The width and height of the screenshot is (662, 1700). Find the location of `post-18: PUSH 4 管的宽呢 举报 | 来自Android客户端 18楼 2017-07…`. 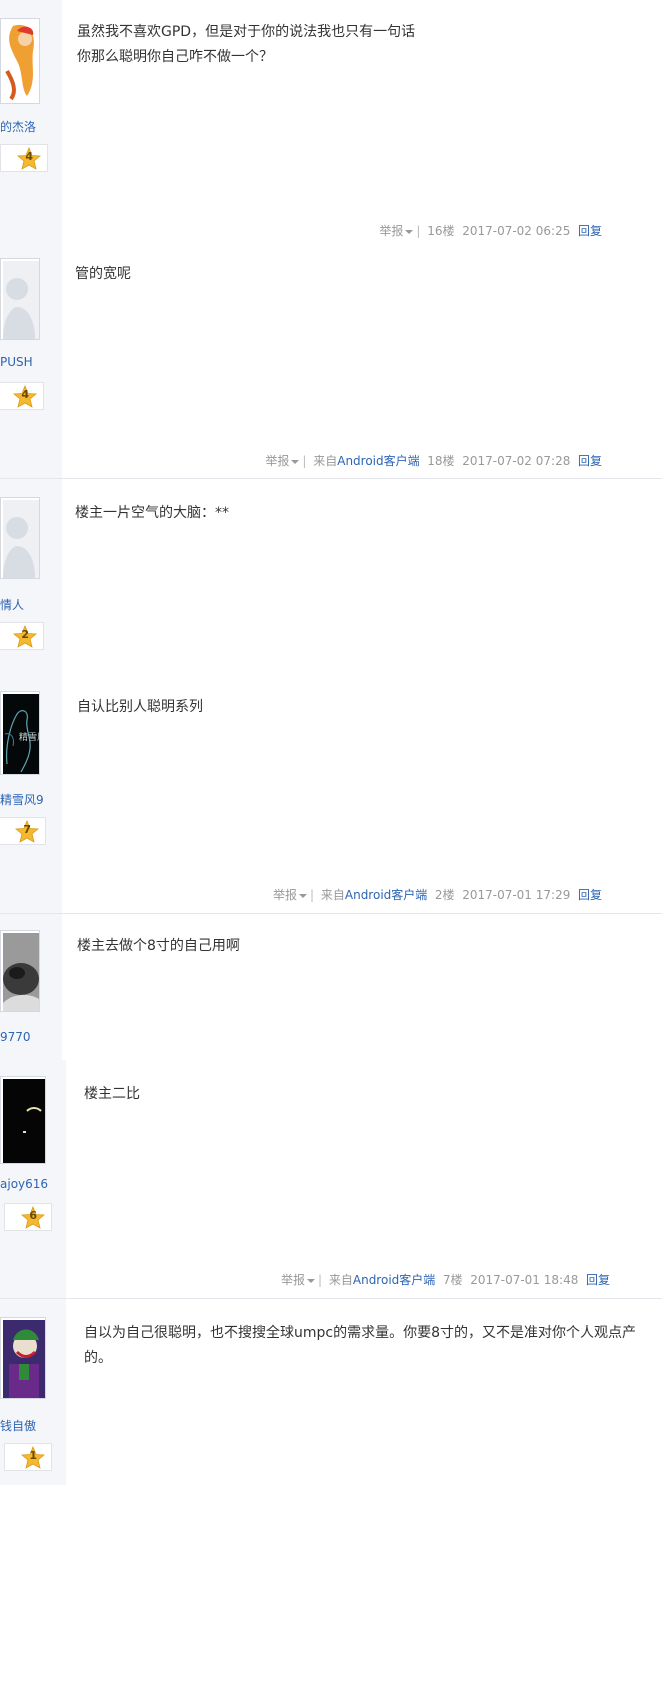

post-18: PUSH 4 管的宽呢 举报 | 来自Android客户端 18楼 2017-07… is located at coordinates (331, 364).